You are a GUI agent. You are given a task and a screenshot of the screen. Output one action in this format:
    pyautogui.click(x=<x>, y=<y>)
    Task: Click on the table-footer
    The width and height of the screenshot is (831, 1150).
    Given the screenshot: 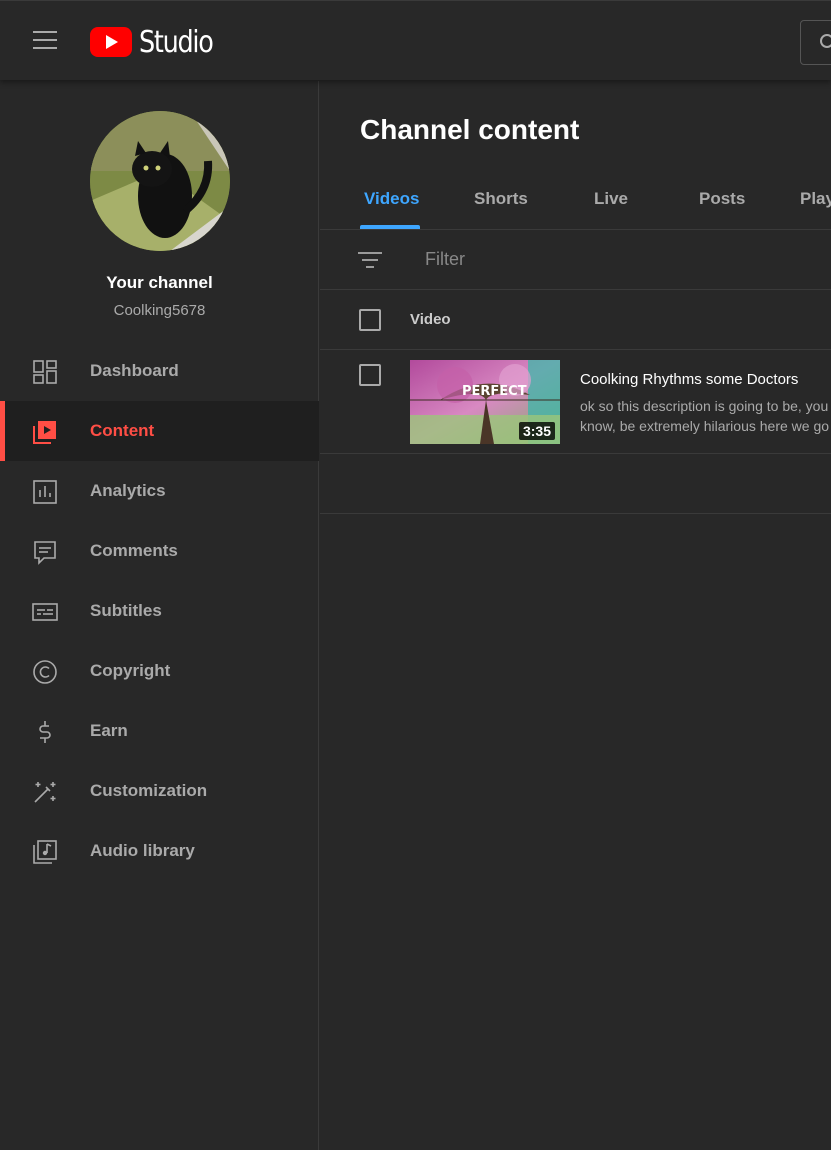 What is the action you would take?
    pyautogui.click(x=575, y=484)
    